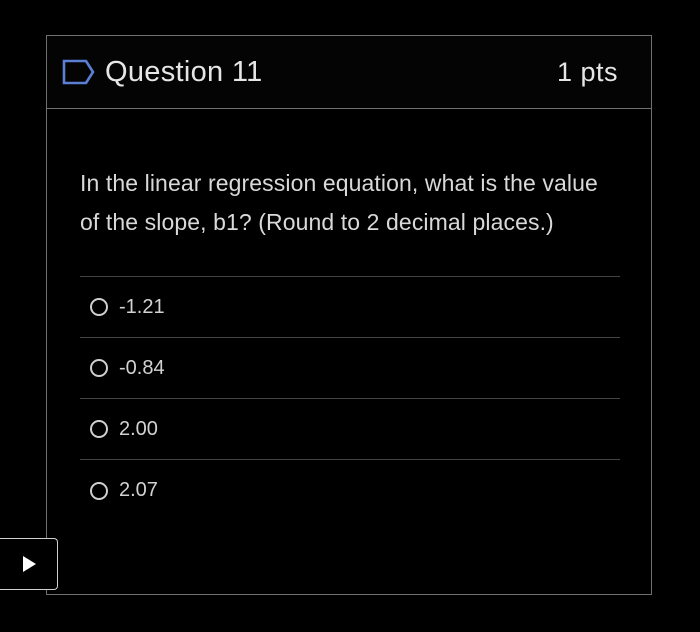 Image resolution: width=700 pixels, height=632 pixels. Describe the element at coordinates (138, 428) in the screenshot. I see `answer-label: 2.00` at that location.